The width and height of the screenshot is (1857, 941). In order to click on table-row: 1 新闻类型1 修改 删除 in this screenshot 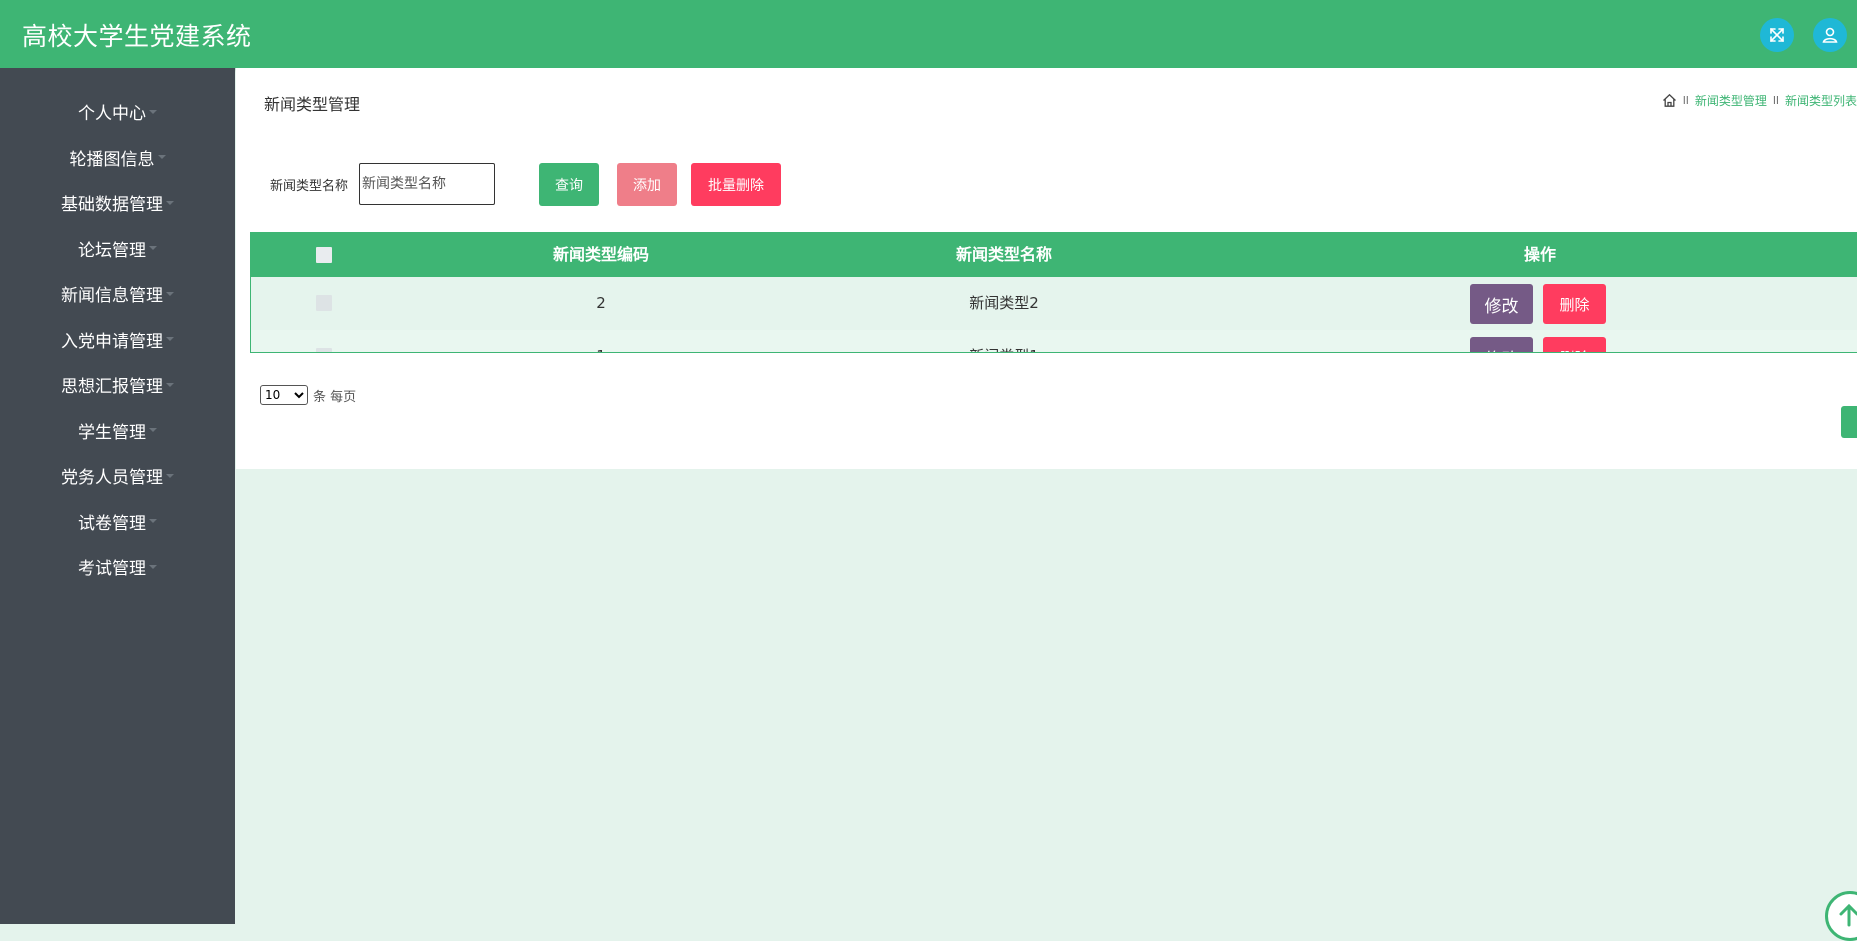, I will do `click(1054, 341)`.